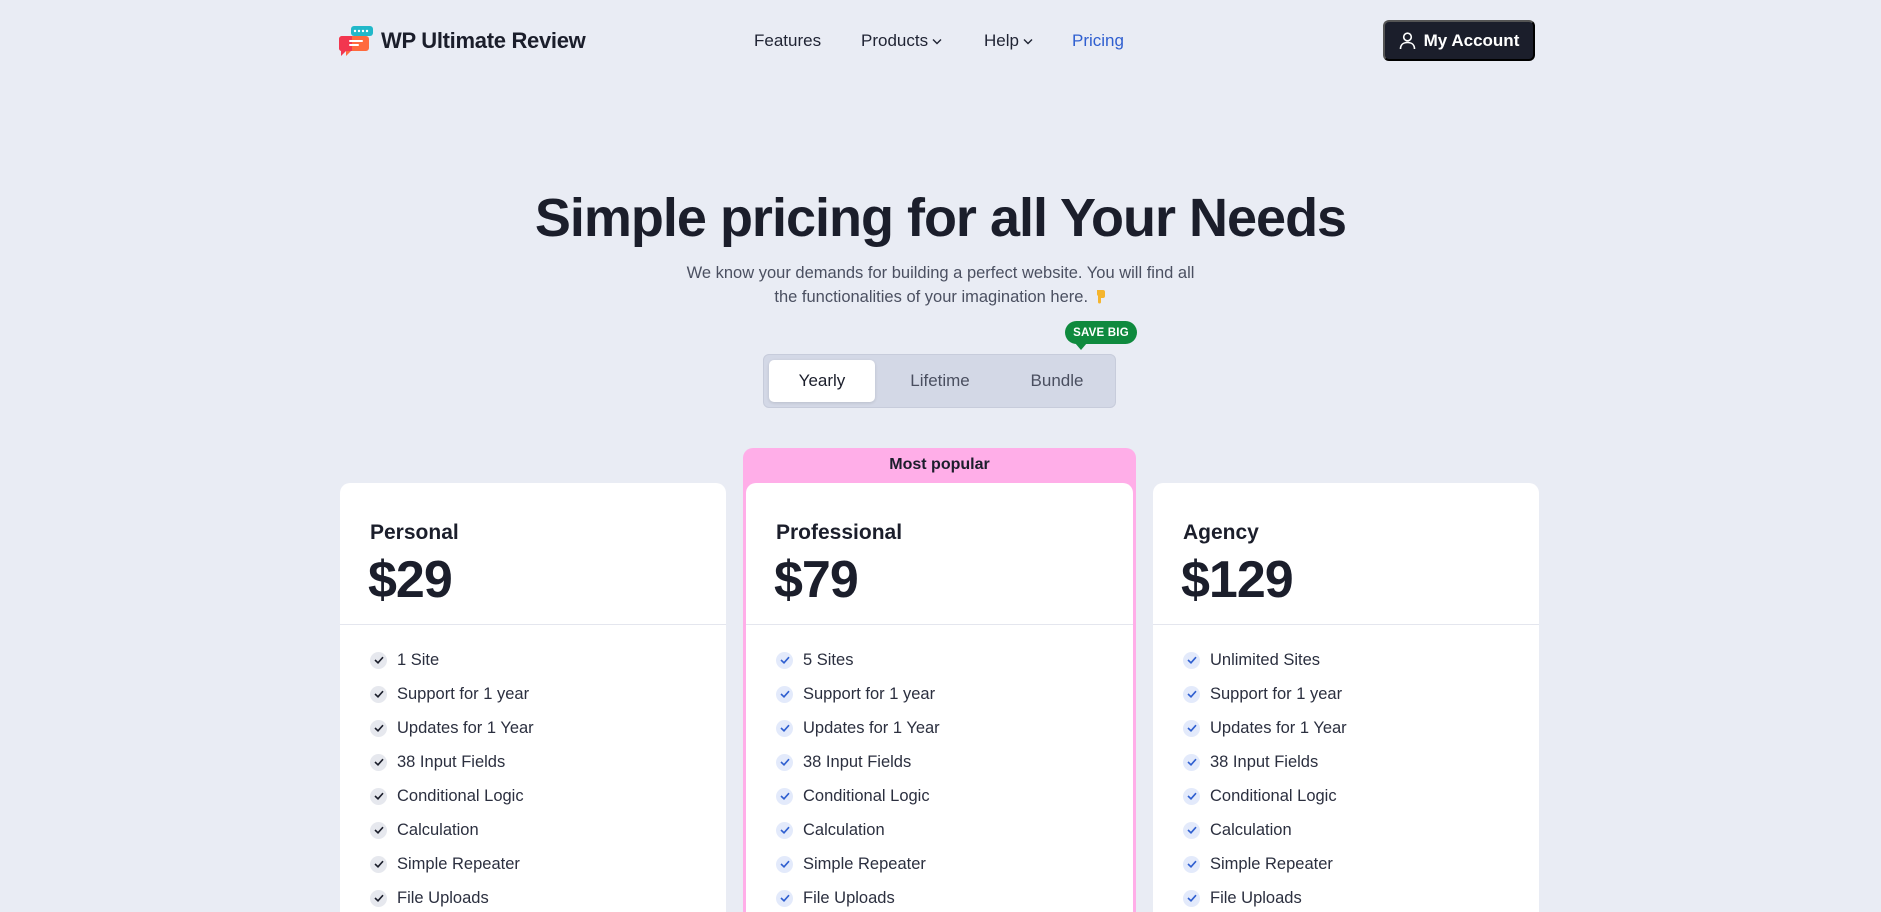 Image resolution: width=1881 pixels, height=912 pixels. Describe the element at coordinates (1001, 40) in the screenshot. I see `nav-help-label: Help` at that location.